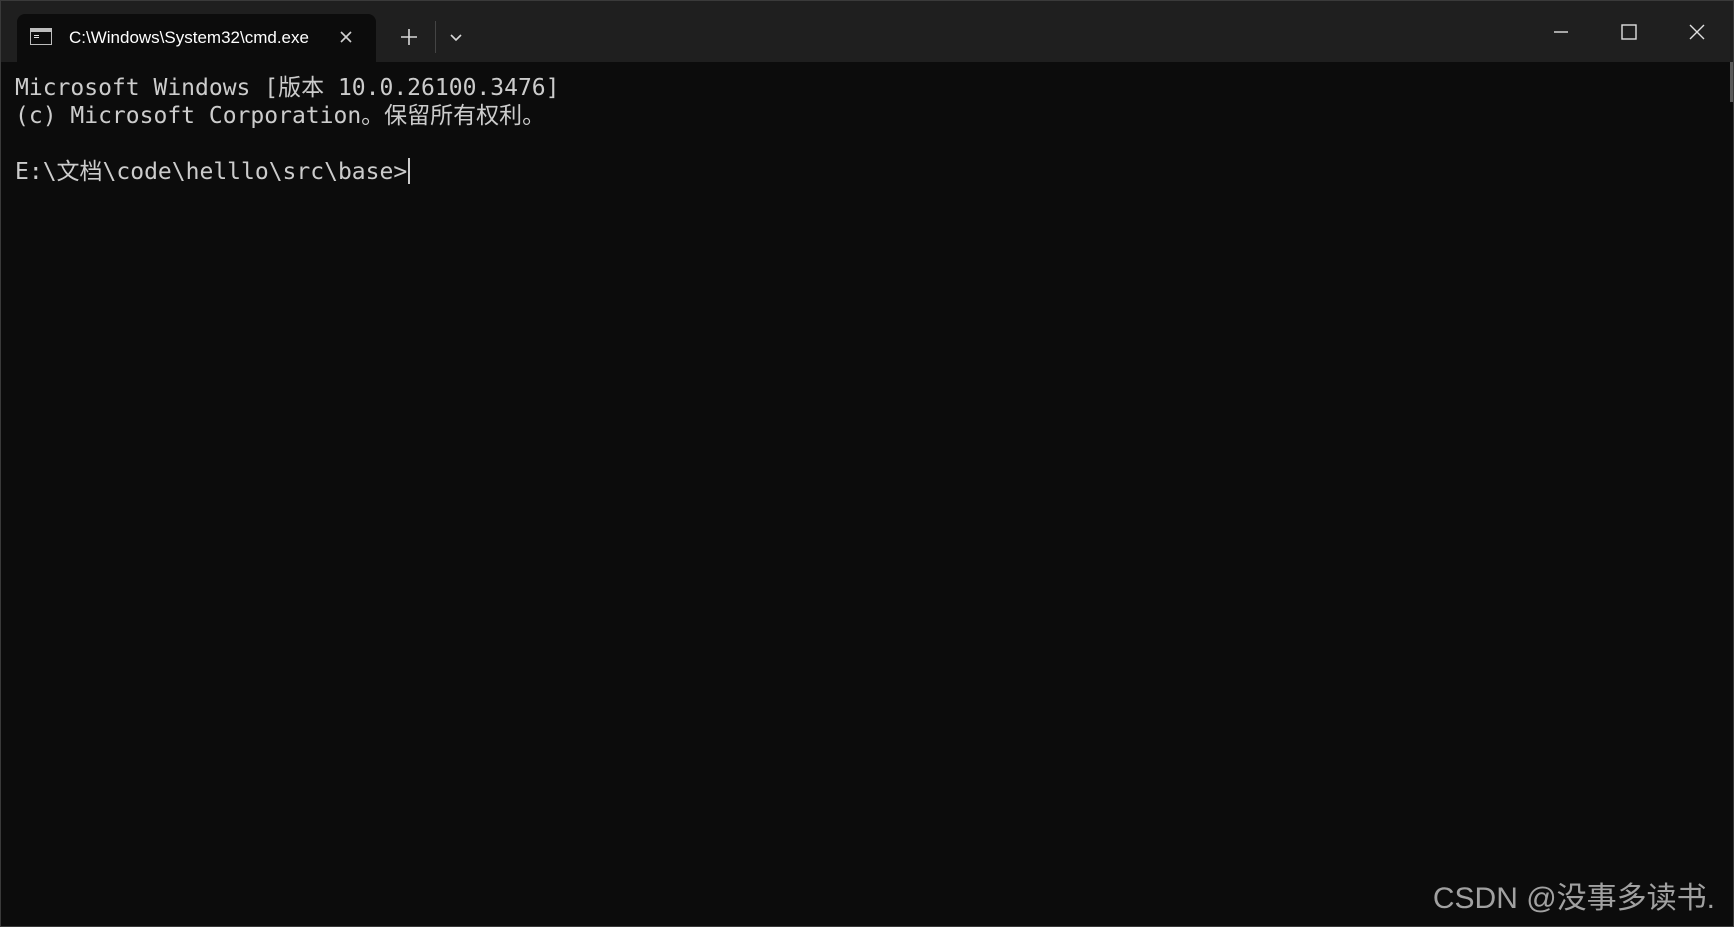 Image resolution: width=1734 pixels, height=927 pixels. What do you see at coordinates (435, 37) in the screenshot?
I see `tab-divider` at bounding box center [435, 37].